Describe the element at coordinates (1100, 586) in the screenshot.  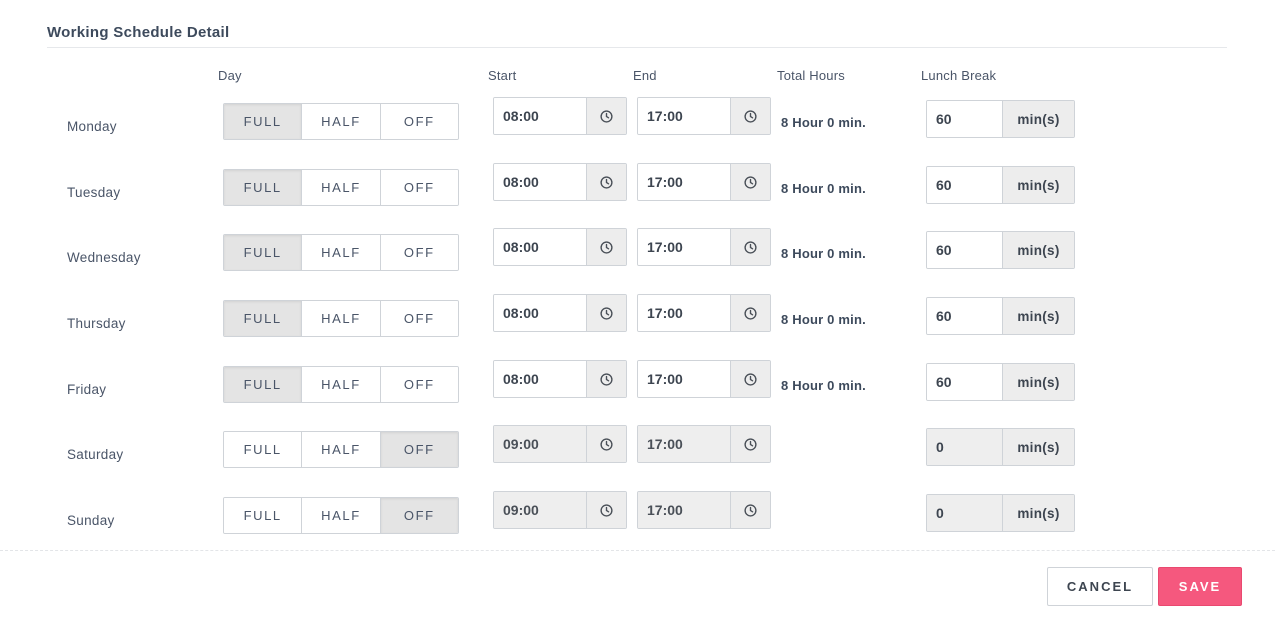
I see `cancel-button: CANCEL` at that location.